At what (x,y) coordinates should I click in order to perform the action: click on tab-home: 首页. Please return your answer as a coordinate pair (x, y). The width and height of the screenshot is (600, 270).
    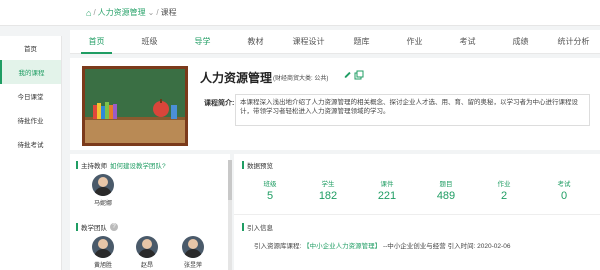
    Looking at the image, I should click on (96, 42).